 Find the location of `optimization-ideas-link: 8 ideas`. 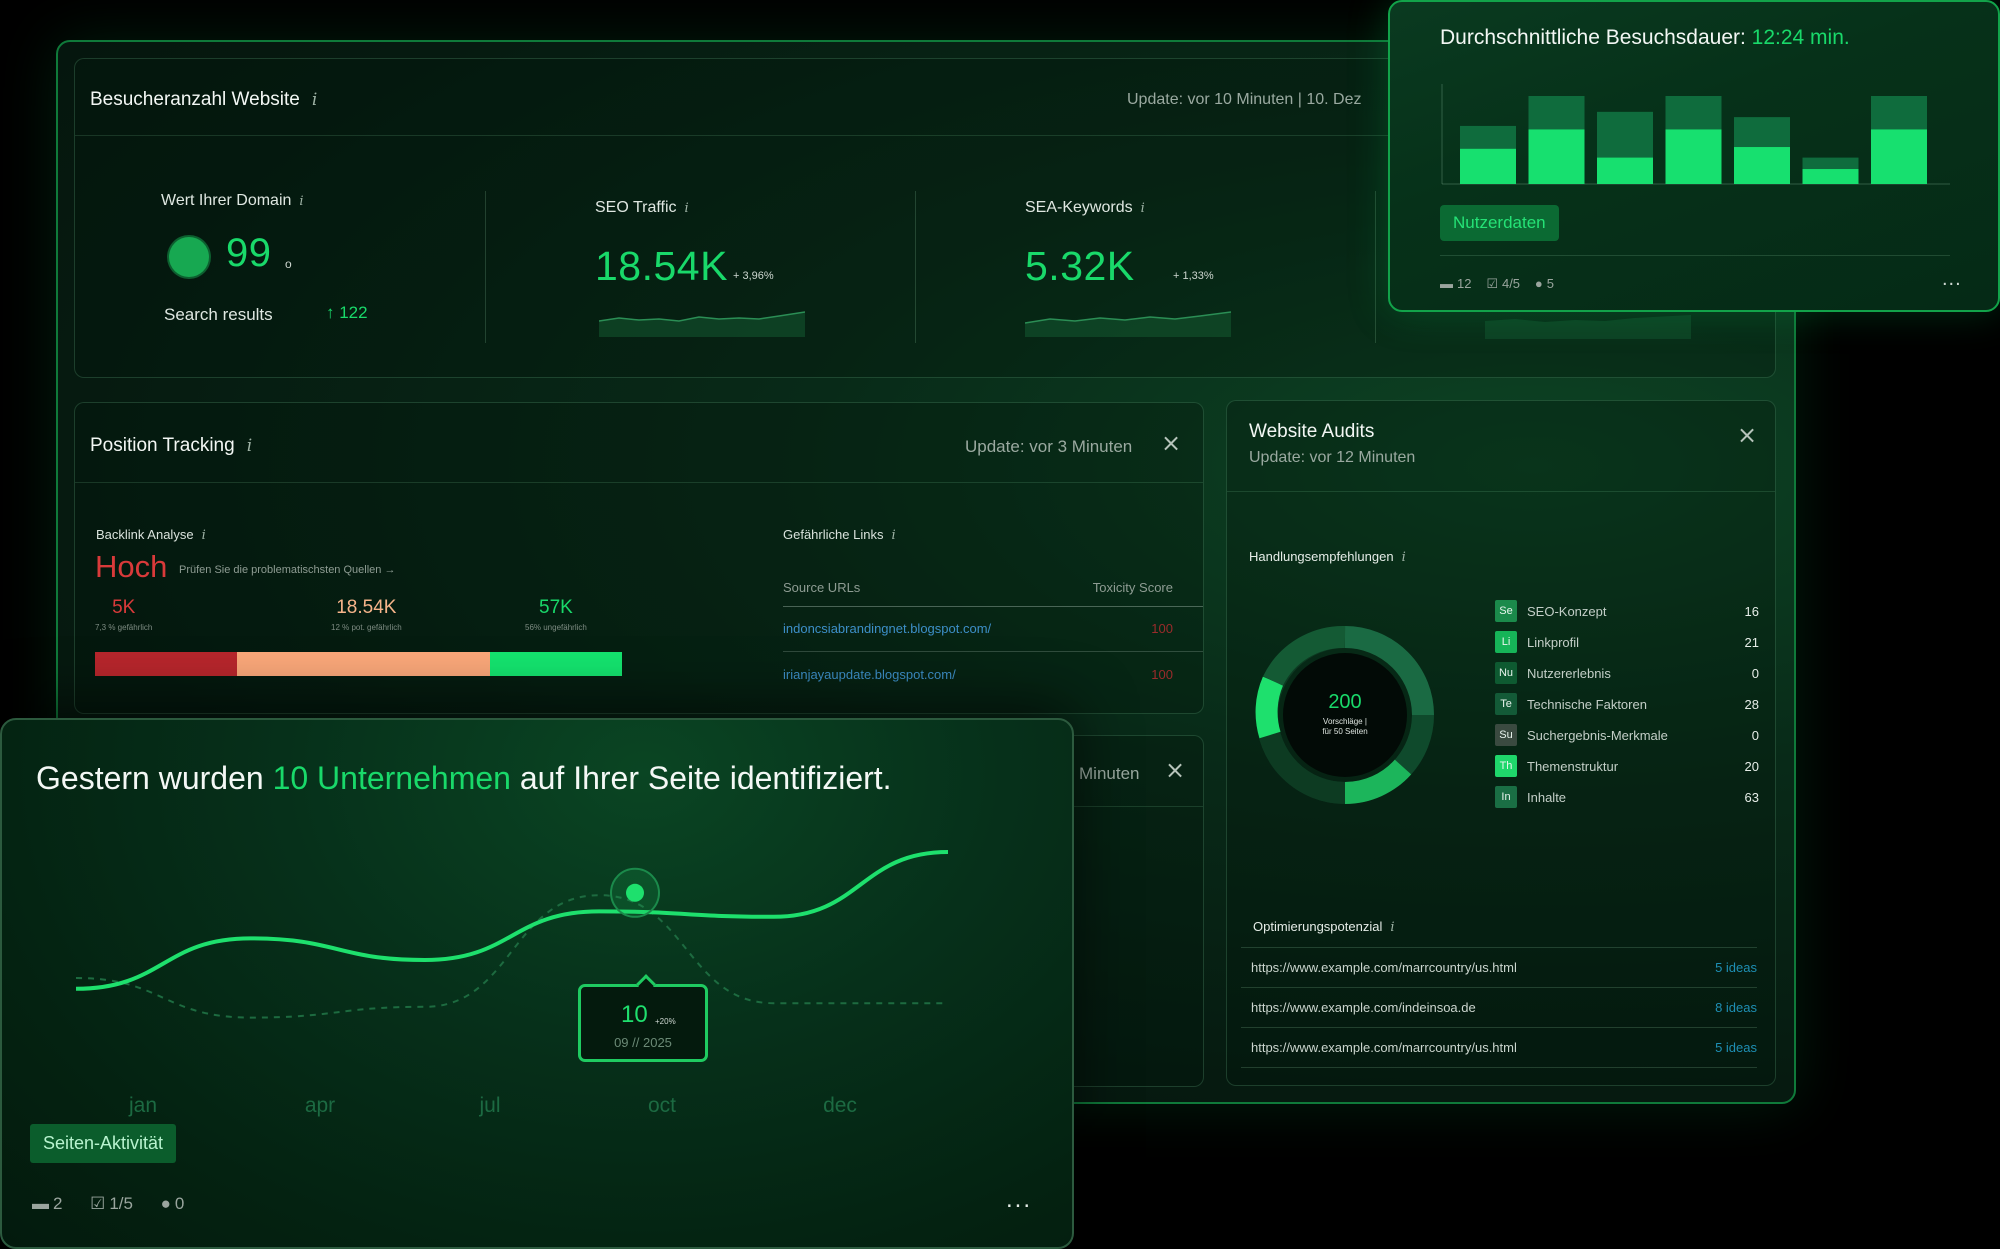

optimization-ideas-link: 8 ideas is located at coordinates (1736, 1007).